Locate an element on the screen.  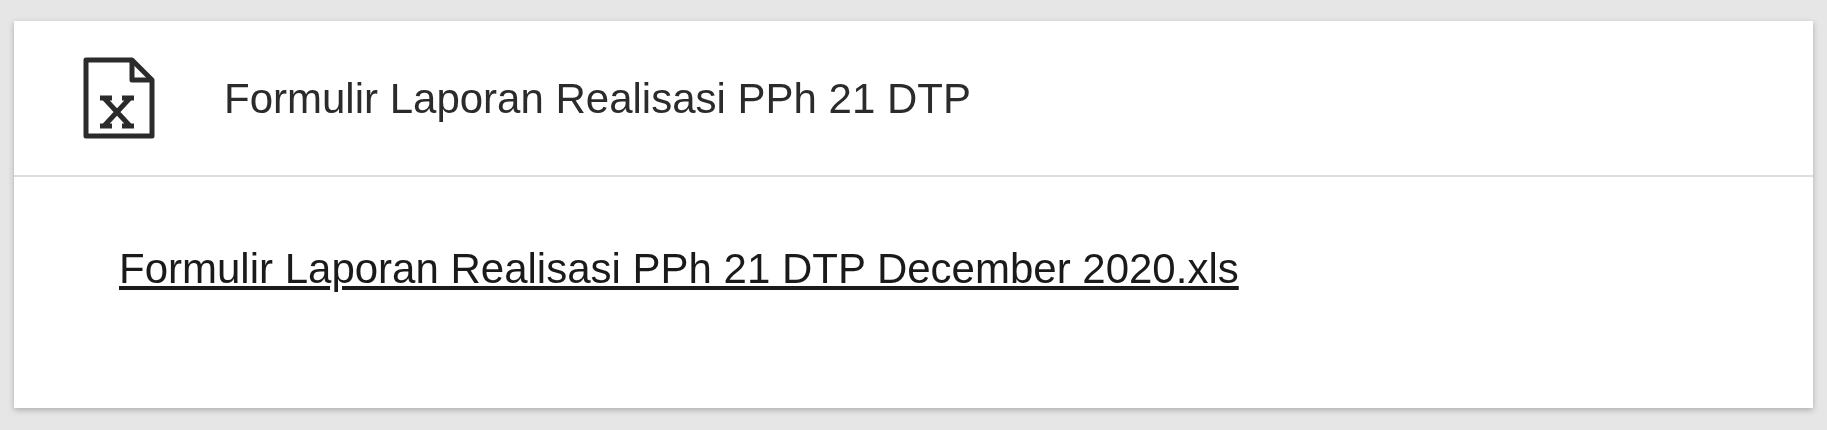
card-title: Formulir Laporan Realisasi PPh 21 DTP is located at coordinates (597, 98).